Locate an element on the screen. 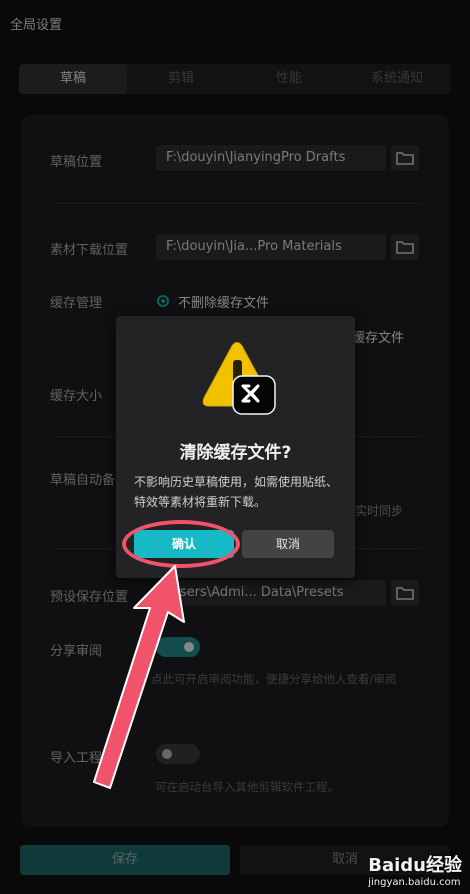  watermark-brand: Baidu经验 is located at coordinates (415, 865).